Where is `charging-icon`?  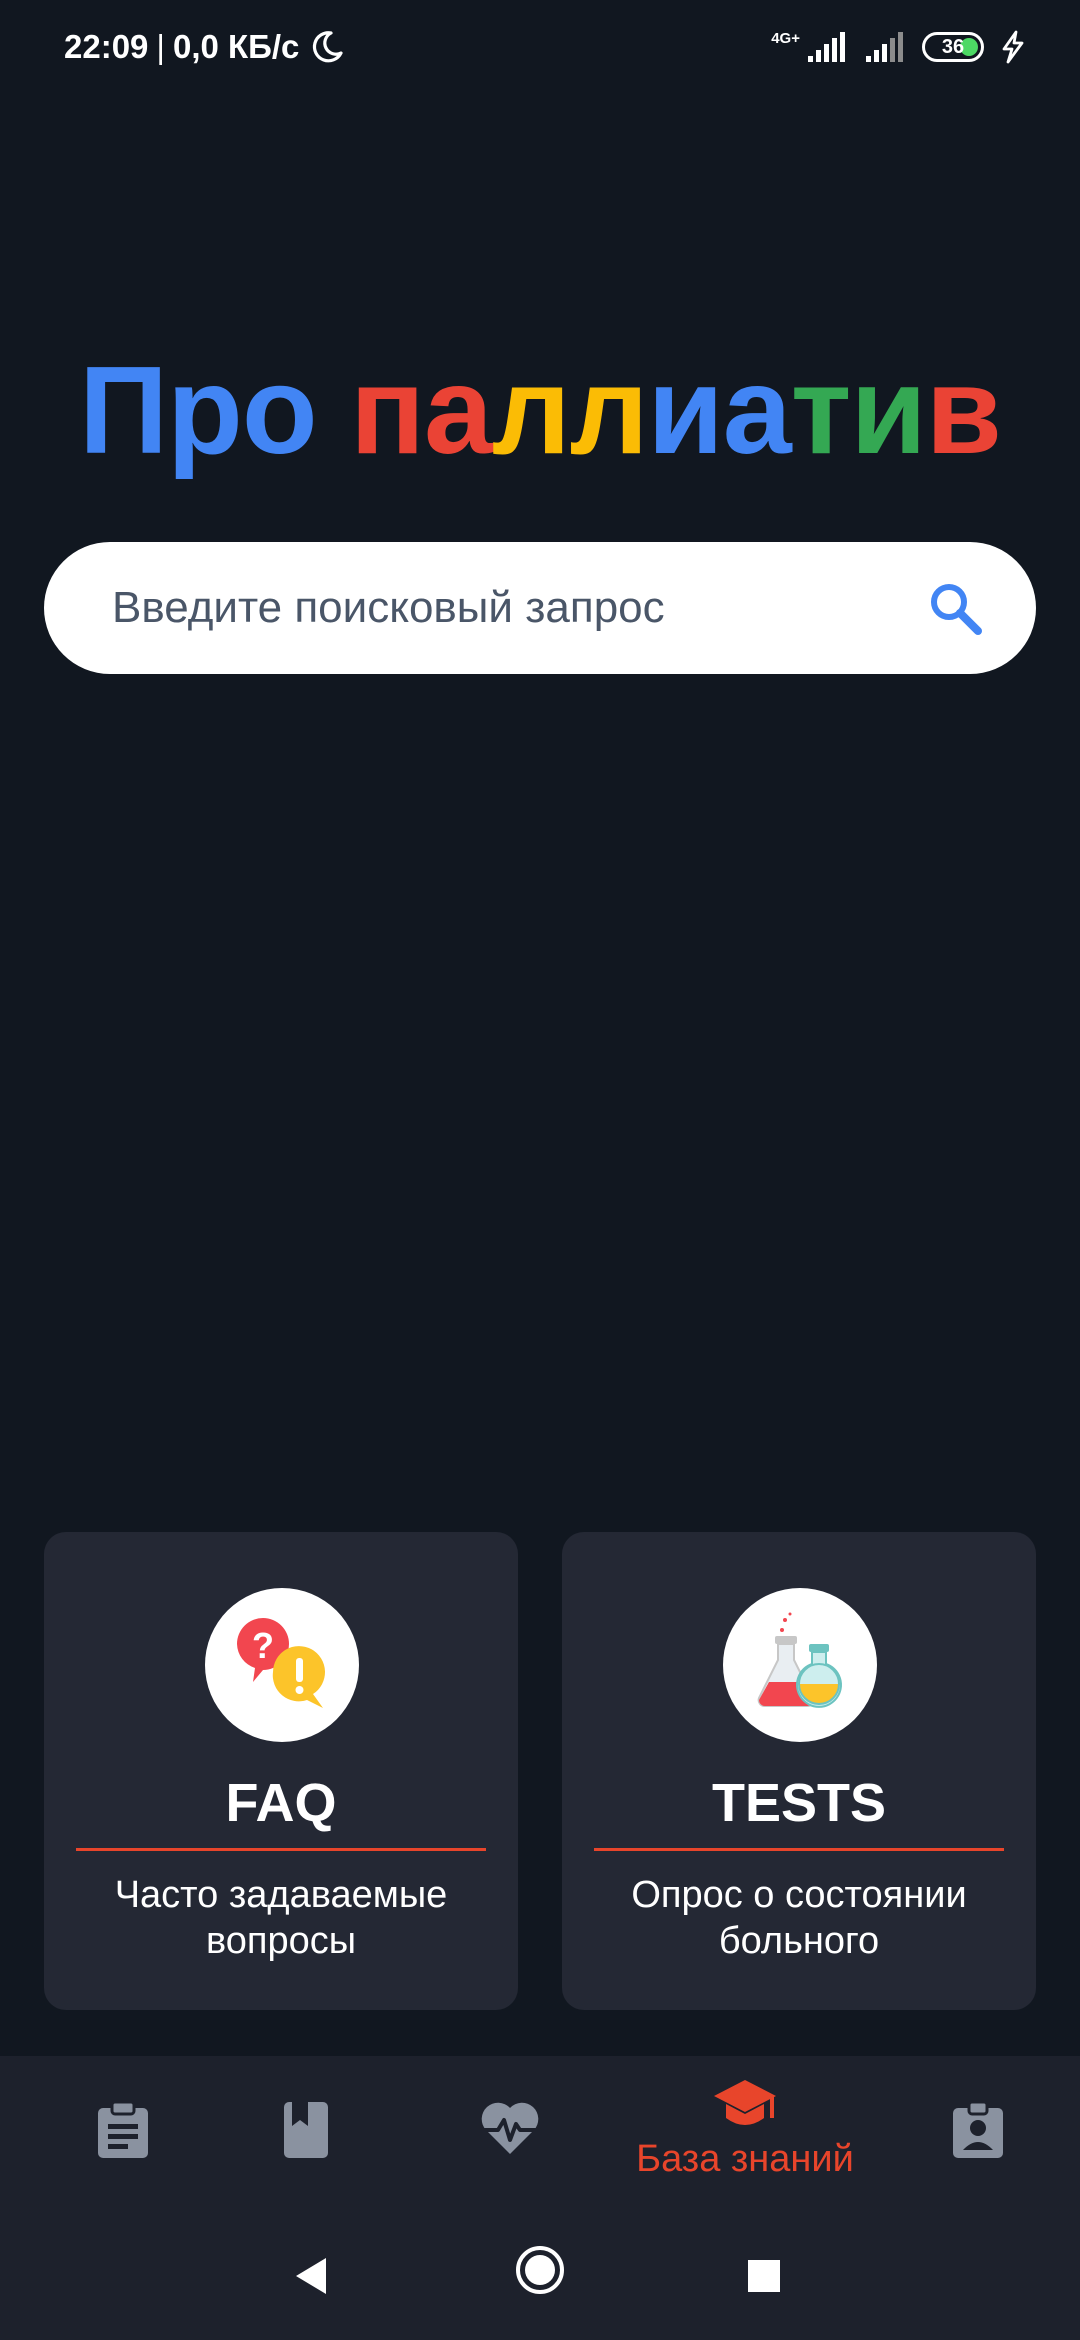
charging-icon is located at coordinates (1013, 47).